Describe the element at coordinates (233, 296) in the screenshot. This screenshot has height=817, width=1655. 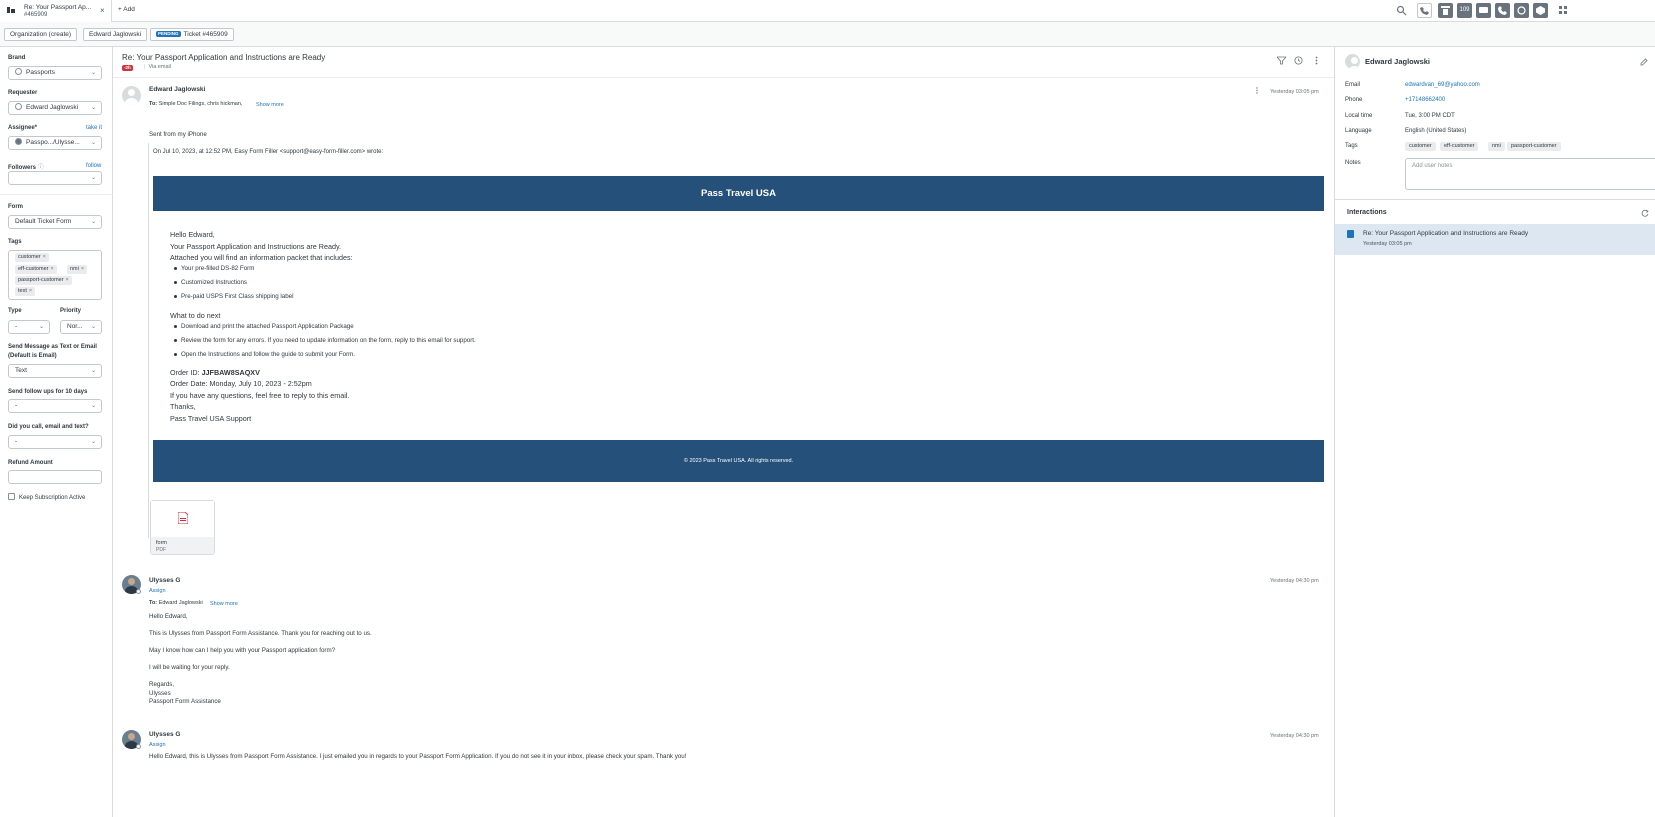
I see `list-item: Pre-paid USPS First Class shipping label` at that location.